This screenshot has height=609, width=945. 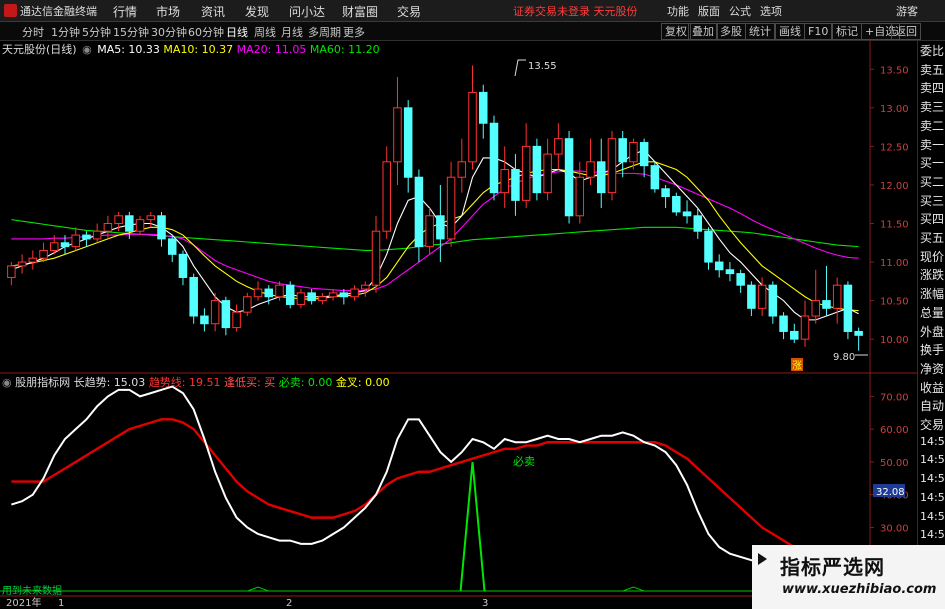 What do you see at coordinates (847, 31) in the screenshot?
I see `btn-biaoji: 标记` at bounding box center [847, 31].